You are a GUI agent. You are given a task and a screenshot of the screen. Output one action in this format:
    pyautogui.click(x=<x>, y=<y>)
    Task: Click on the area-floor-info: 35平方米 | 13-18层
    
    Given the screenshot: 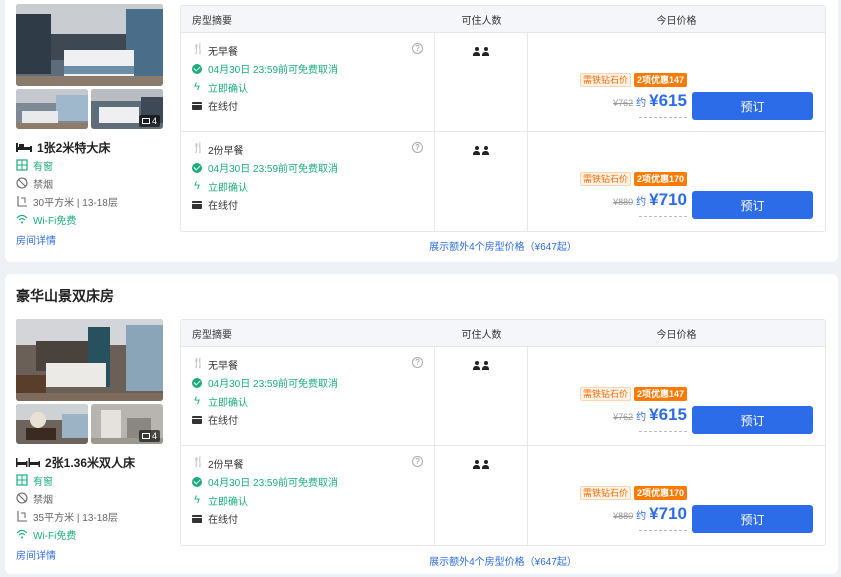 What is the action you would take?
    pyautogui.click(x=96, y=516)
    